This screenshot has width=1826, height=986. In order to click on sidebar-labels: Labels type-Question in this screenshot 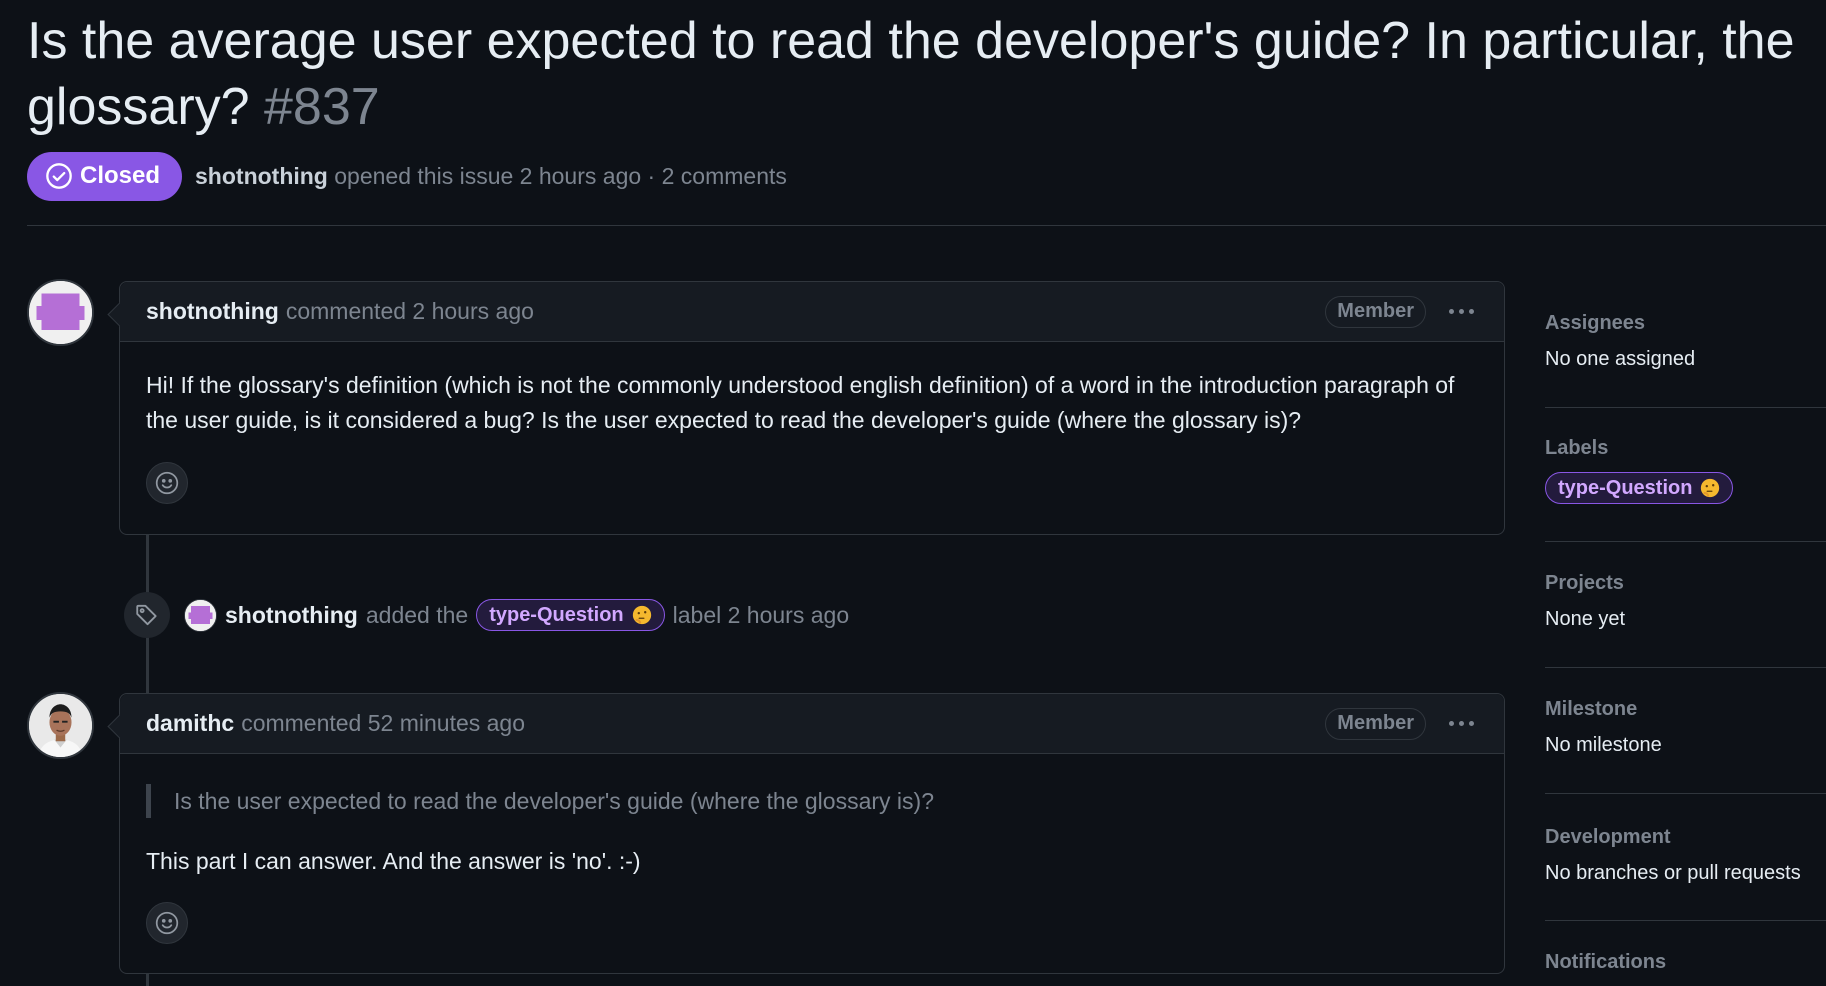, I will do `click(1685, 475)`.